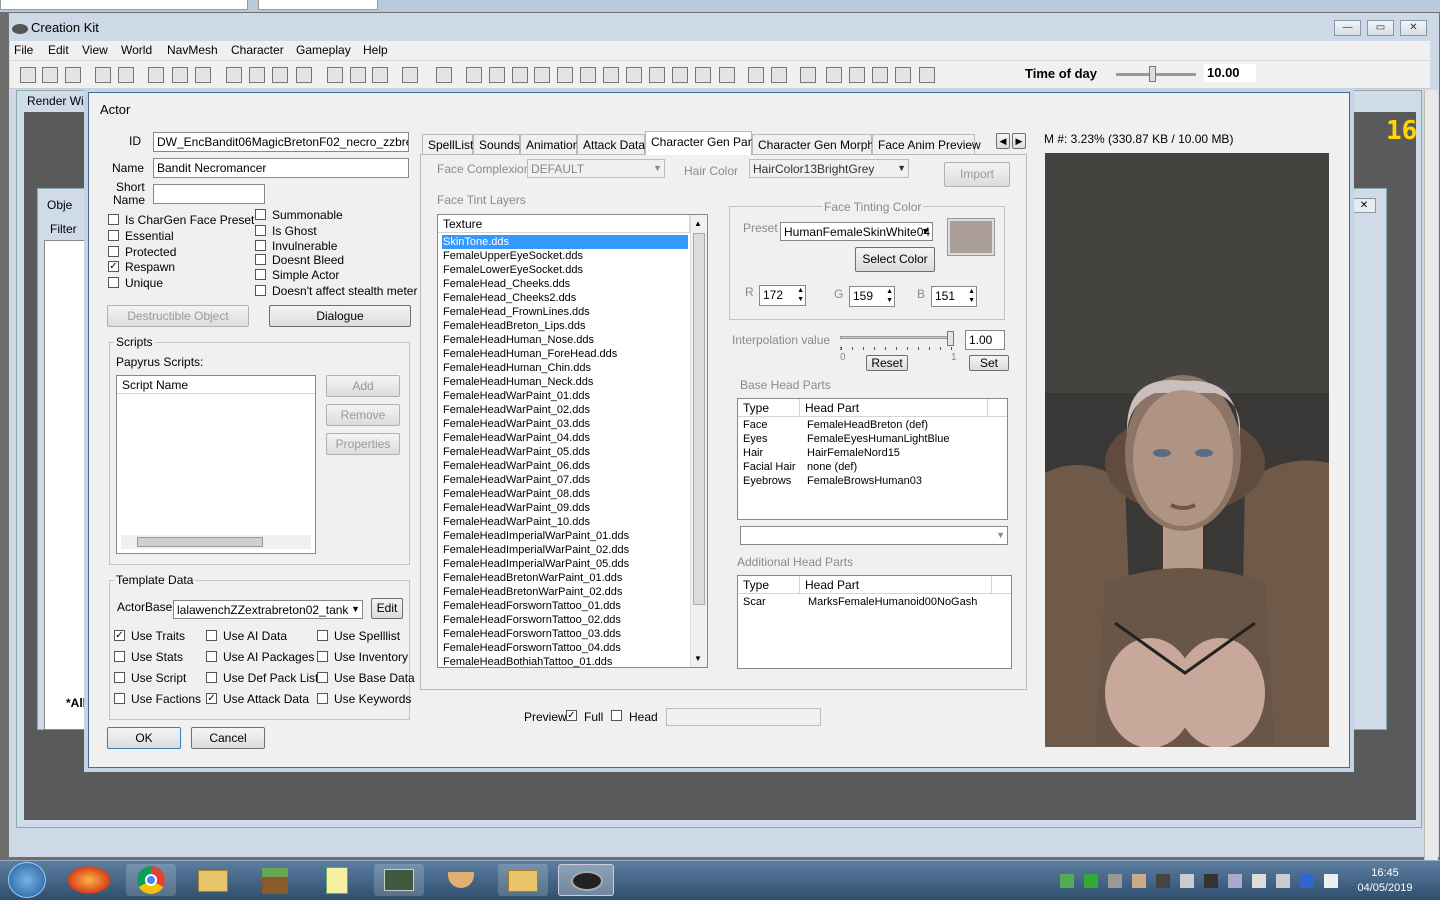 The image size is (1440, 900). Describe the element at coordinates (275, 880) in the screenshot. I see `minecraft-icon` at that location.